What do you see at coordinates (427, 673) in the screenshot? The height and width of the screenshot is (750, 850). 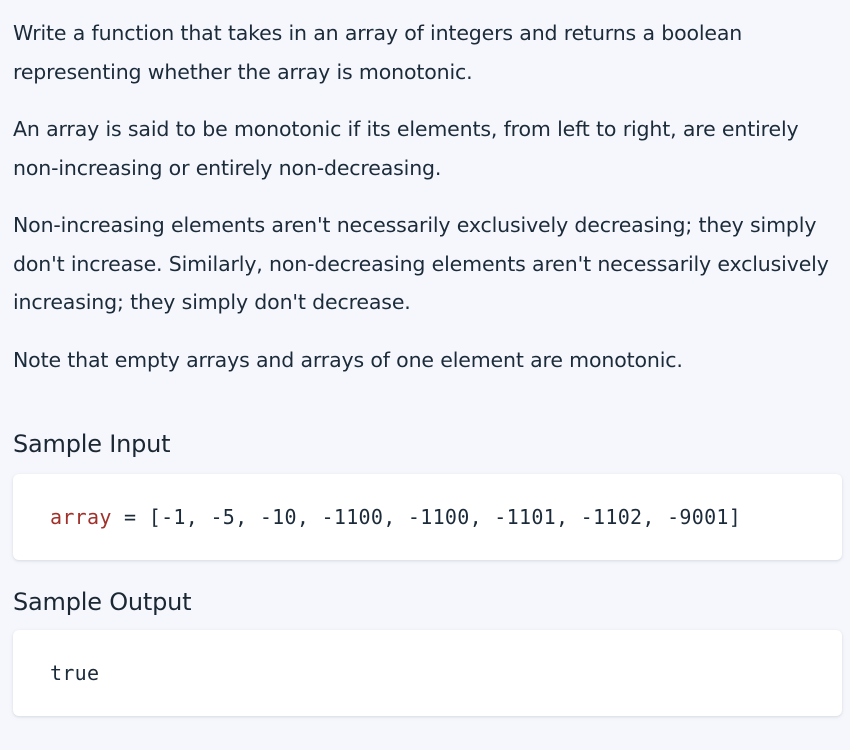 I see `sample-output-code-block: true` at bounding box center [427, 673].